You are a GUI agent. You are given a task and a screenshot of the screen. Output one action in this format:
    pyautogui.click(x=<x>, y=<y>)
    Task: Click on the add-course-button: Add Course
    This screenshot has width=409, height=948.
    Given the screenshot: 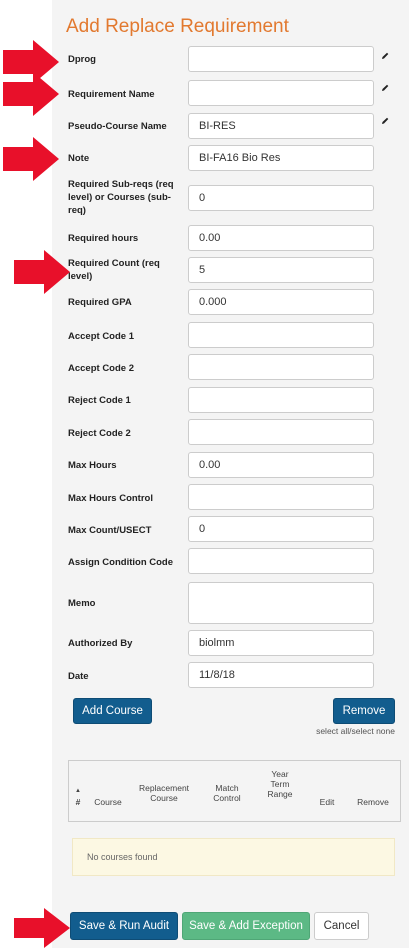 What is the action you would take?
    pyautogui.click(x=112, y=711)
    